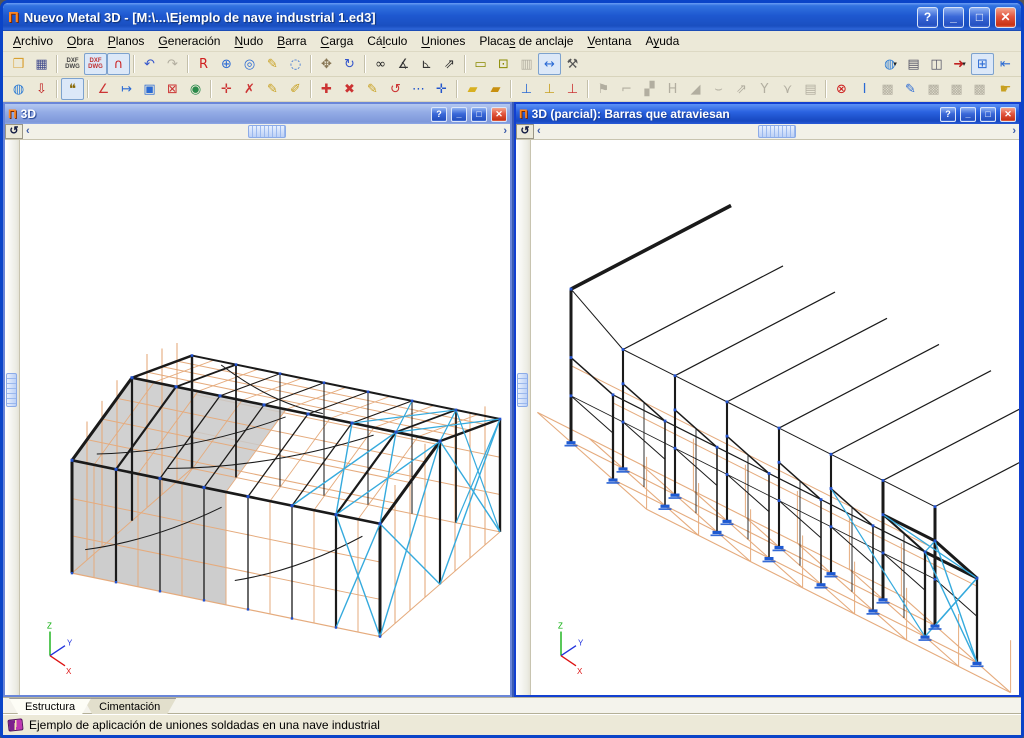 The image size is (1024, 738). Describe the element at coordinates (910, 89) in the screenshot. I see `joint-edit-icon: ✎` at that location.